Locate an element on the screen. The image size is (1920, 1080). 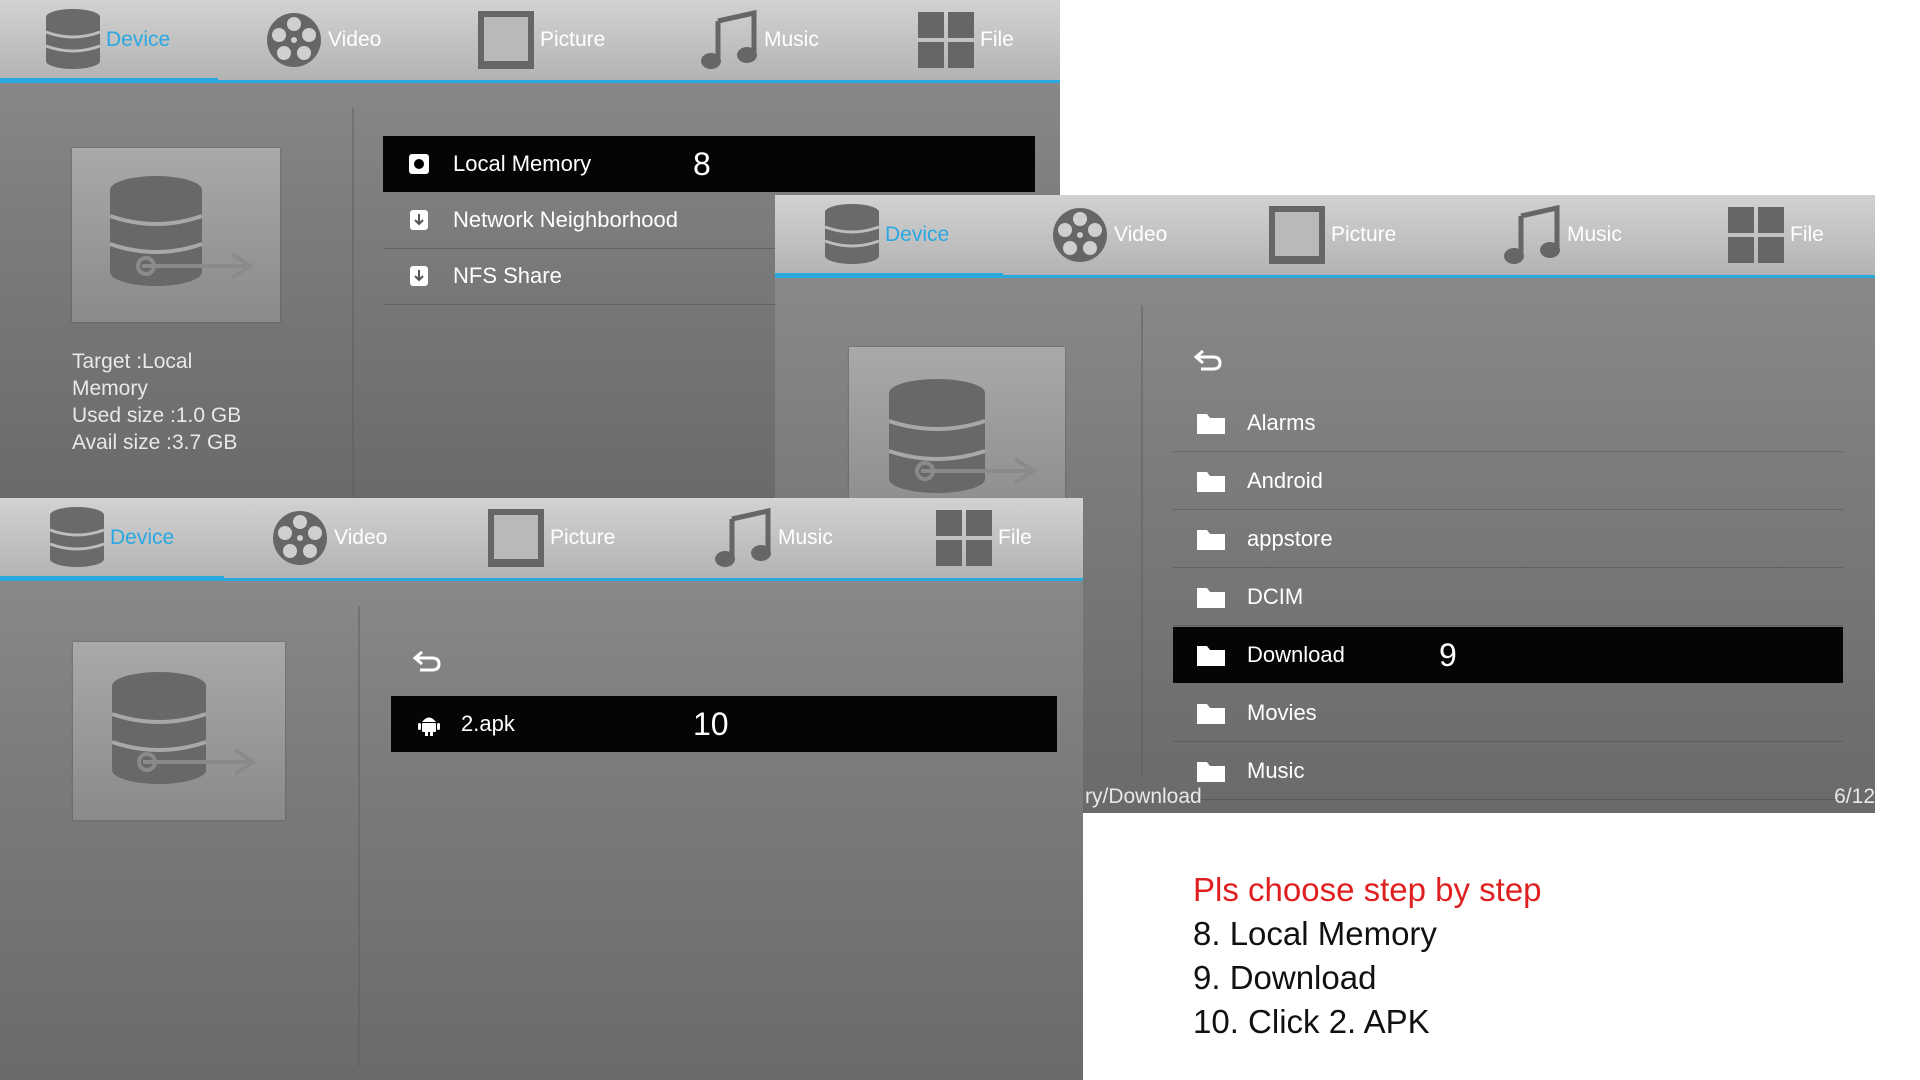
folder-row-movies: Movies is located at coordinates (1508, 713).